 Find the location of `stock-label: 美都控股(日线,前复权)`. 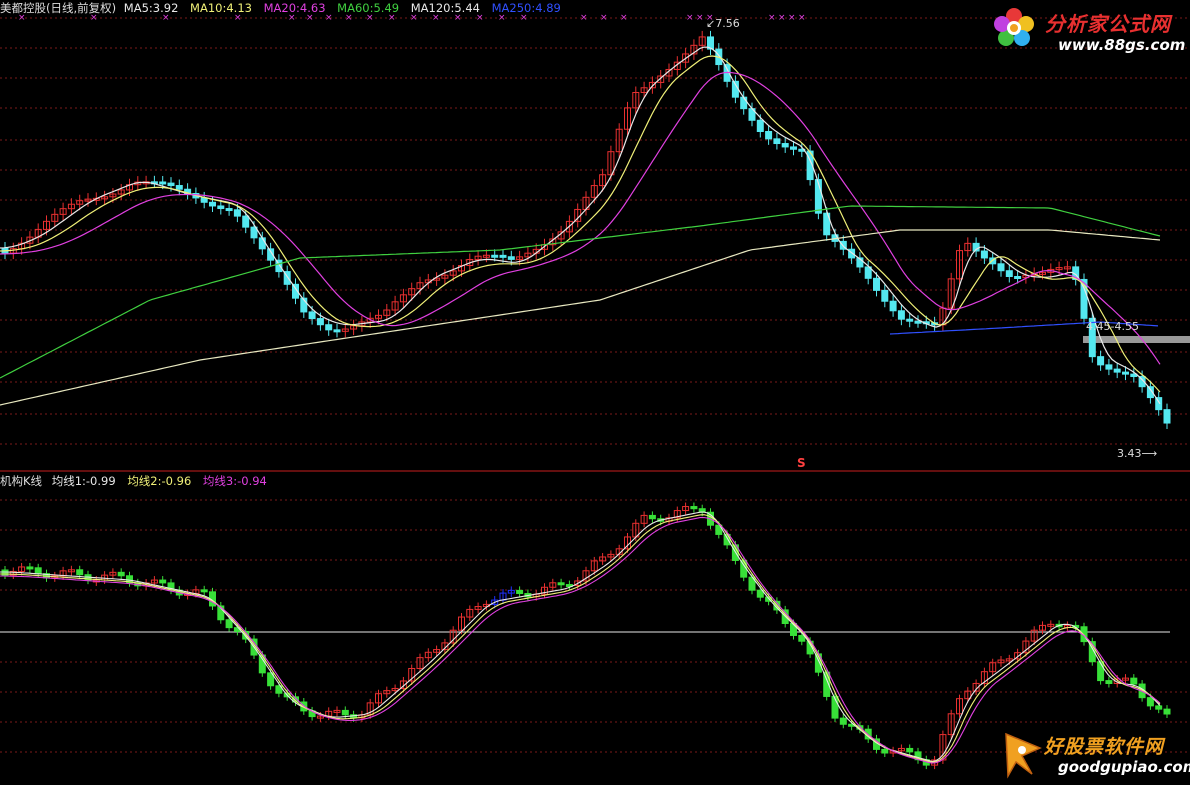

stock-label: 美都控股(日线,前复权) is located at coordinates (58, 8).